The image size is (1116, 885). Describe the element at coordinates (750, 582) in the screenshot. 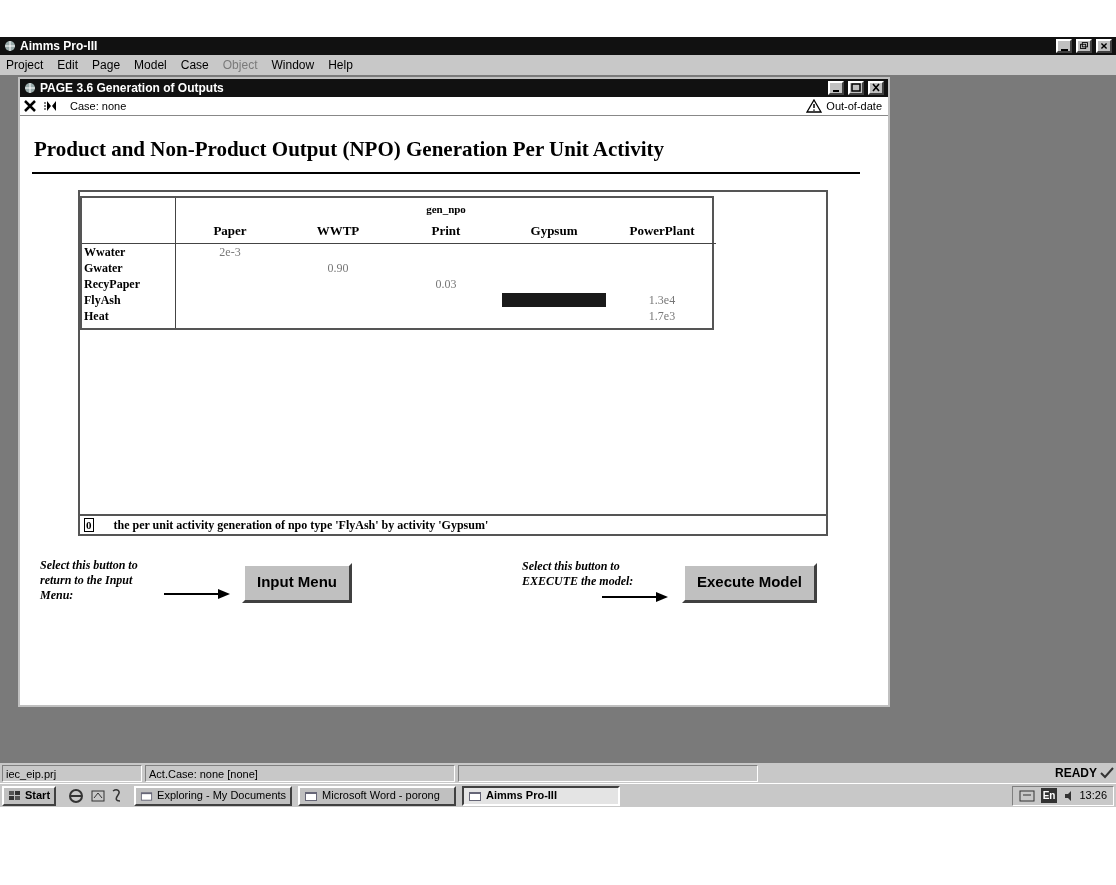

I see `action-button: Execute Model` at that location.